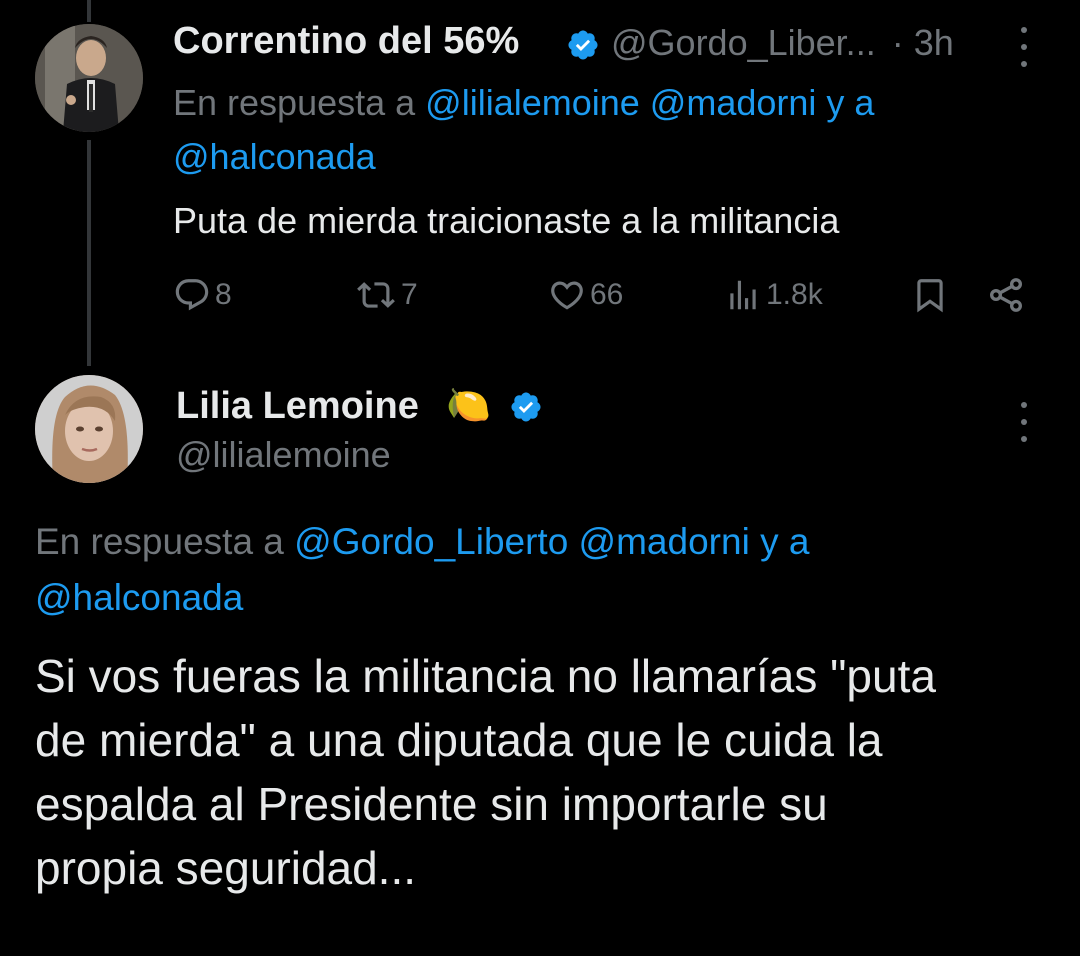  Describe the element at coordinates (346, 41) in the screenshot. I see `author-name-correntino: Correntino del 56%` at that location.